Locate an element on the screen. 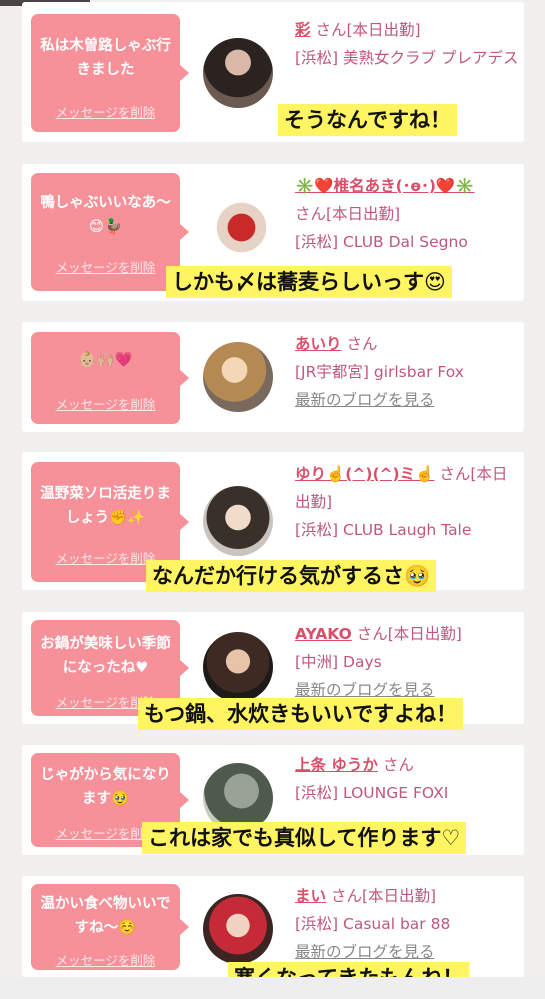 The width and height of the screenshot is (545, 999). message-text: 温かい食べ物いいですね〜☺️ is located at coordinates (105, 916).